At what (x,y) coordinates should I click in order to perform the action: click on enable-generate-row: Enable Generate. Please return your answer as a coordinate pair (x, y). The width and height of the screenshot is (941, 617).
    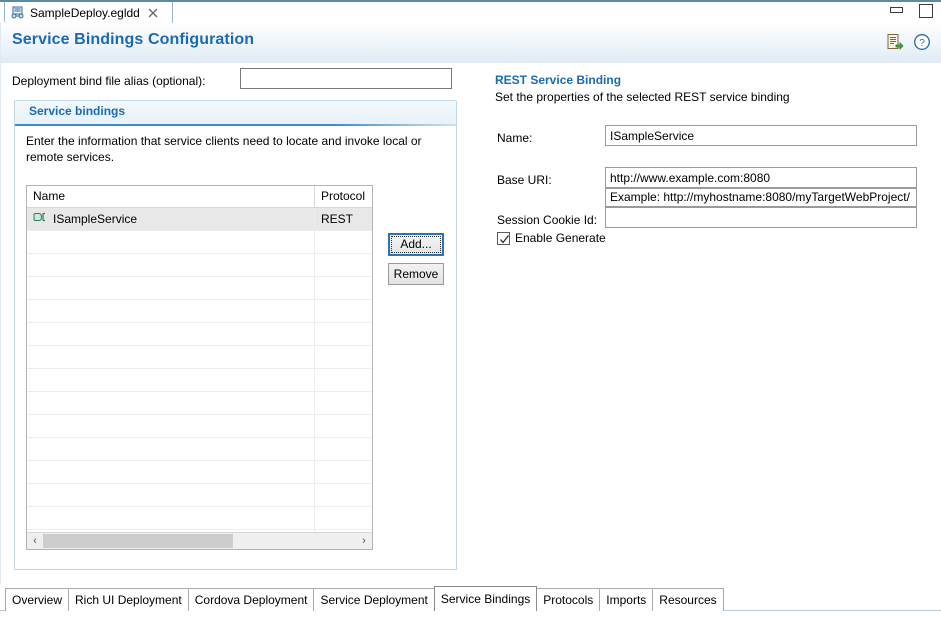
    Looking at the image, I should click on (551, 238).